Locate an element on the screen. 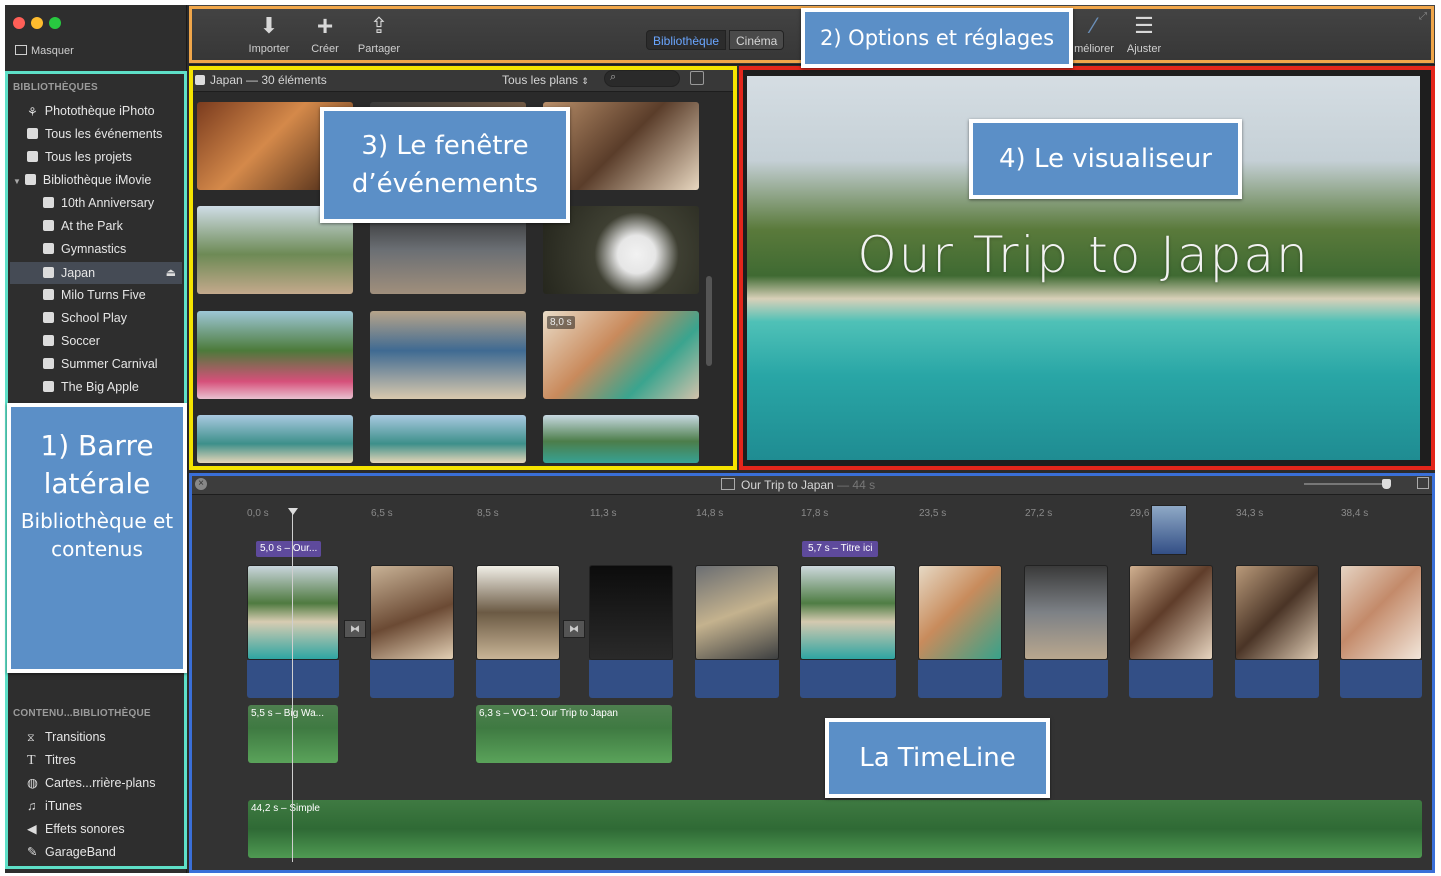  sidebar-event-summer-carnival: Summer Carnival is located at coordinates (100, 364).